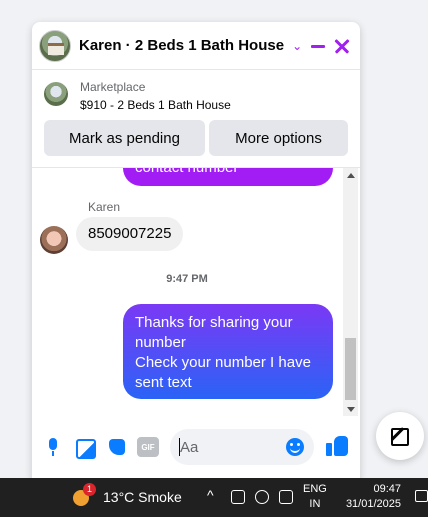 This screenshot has width=428, height=517. Describe the element at coordinates (155, 105) in the screenshot. I see `listing-title: $910 - 2 Beds 1 Bath House` at that location.